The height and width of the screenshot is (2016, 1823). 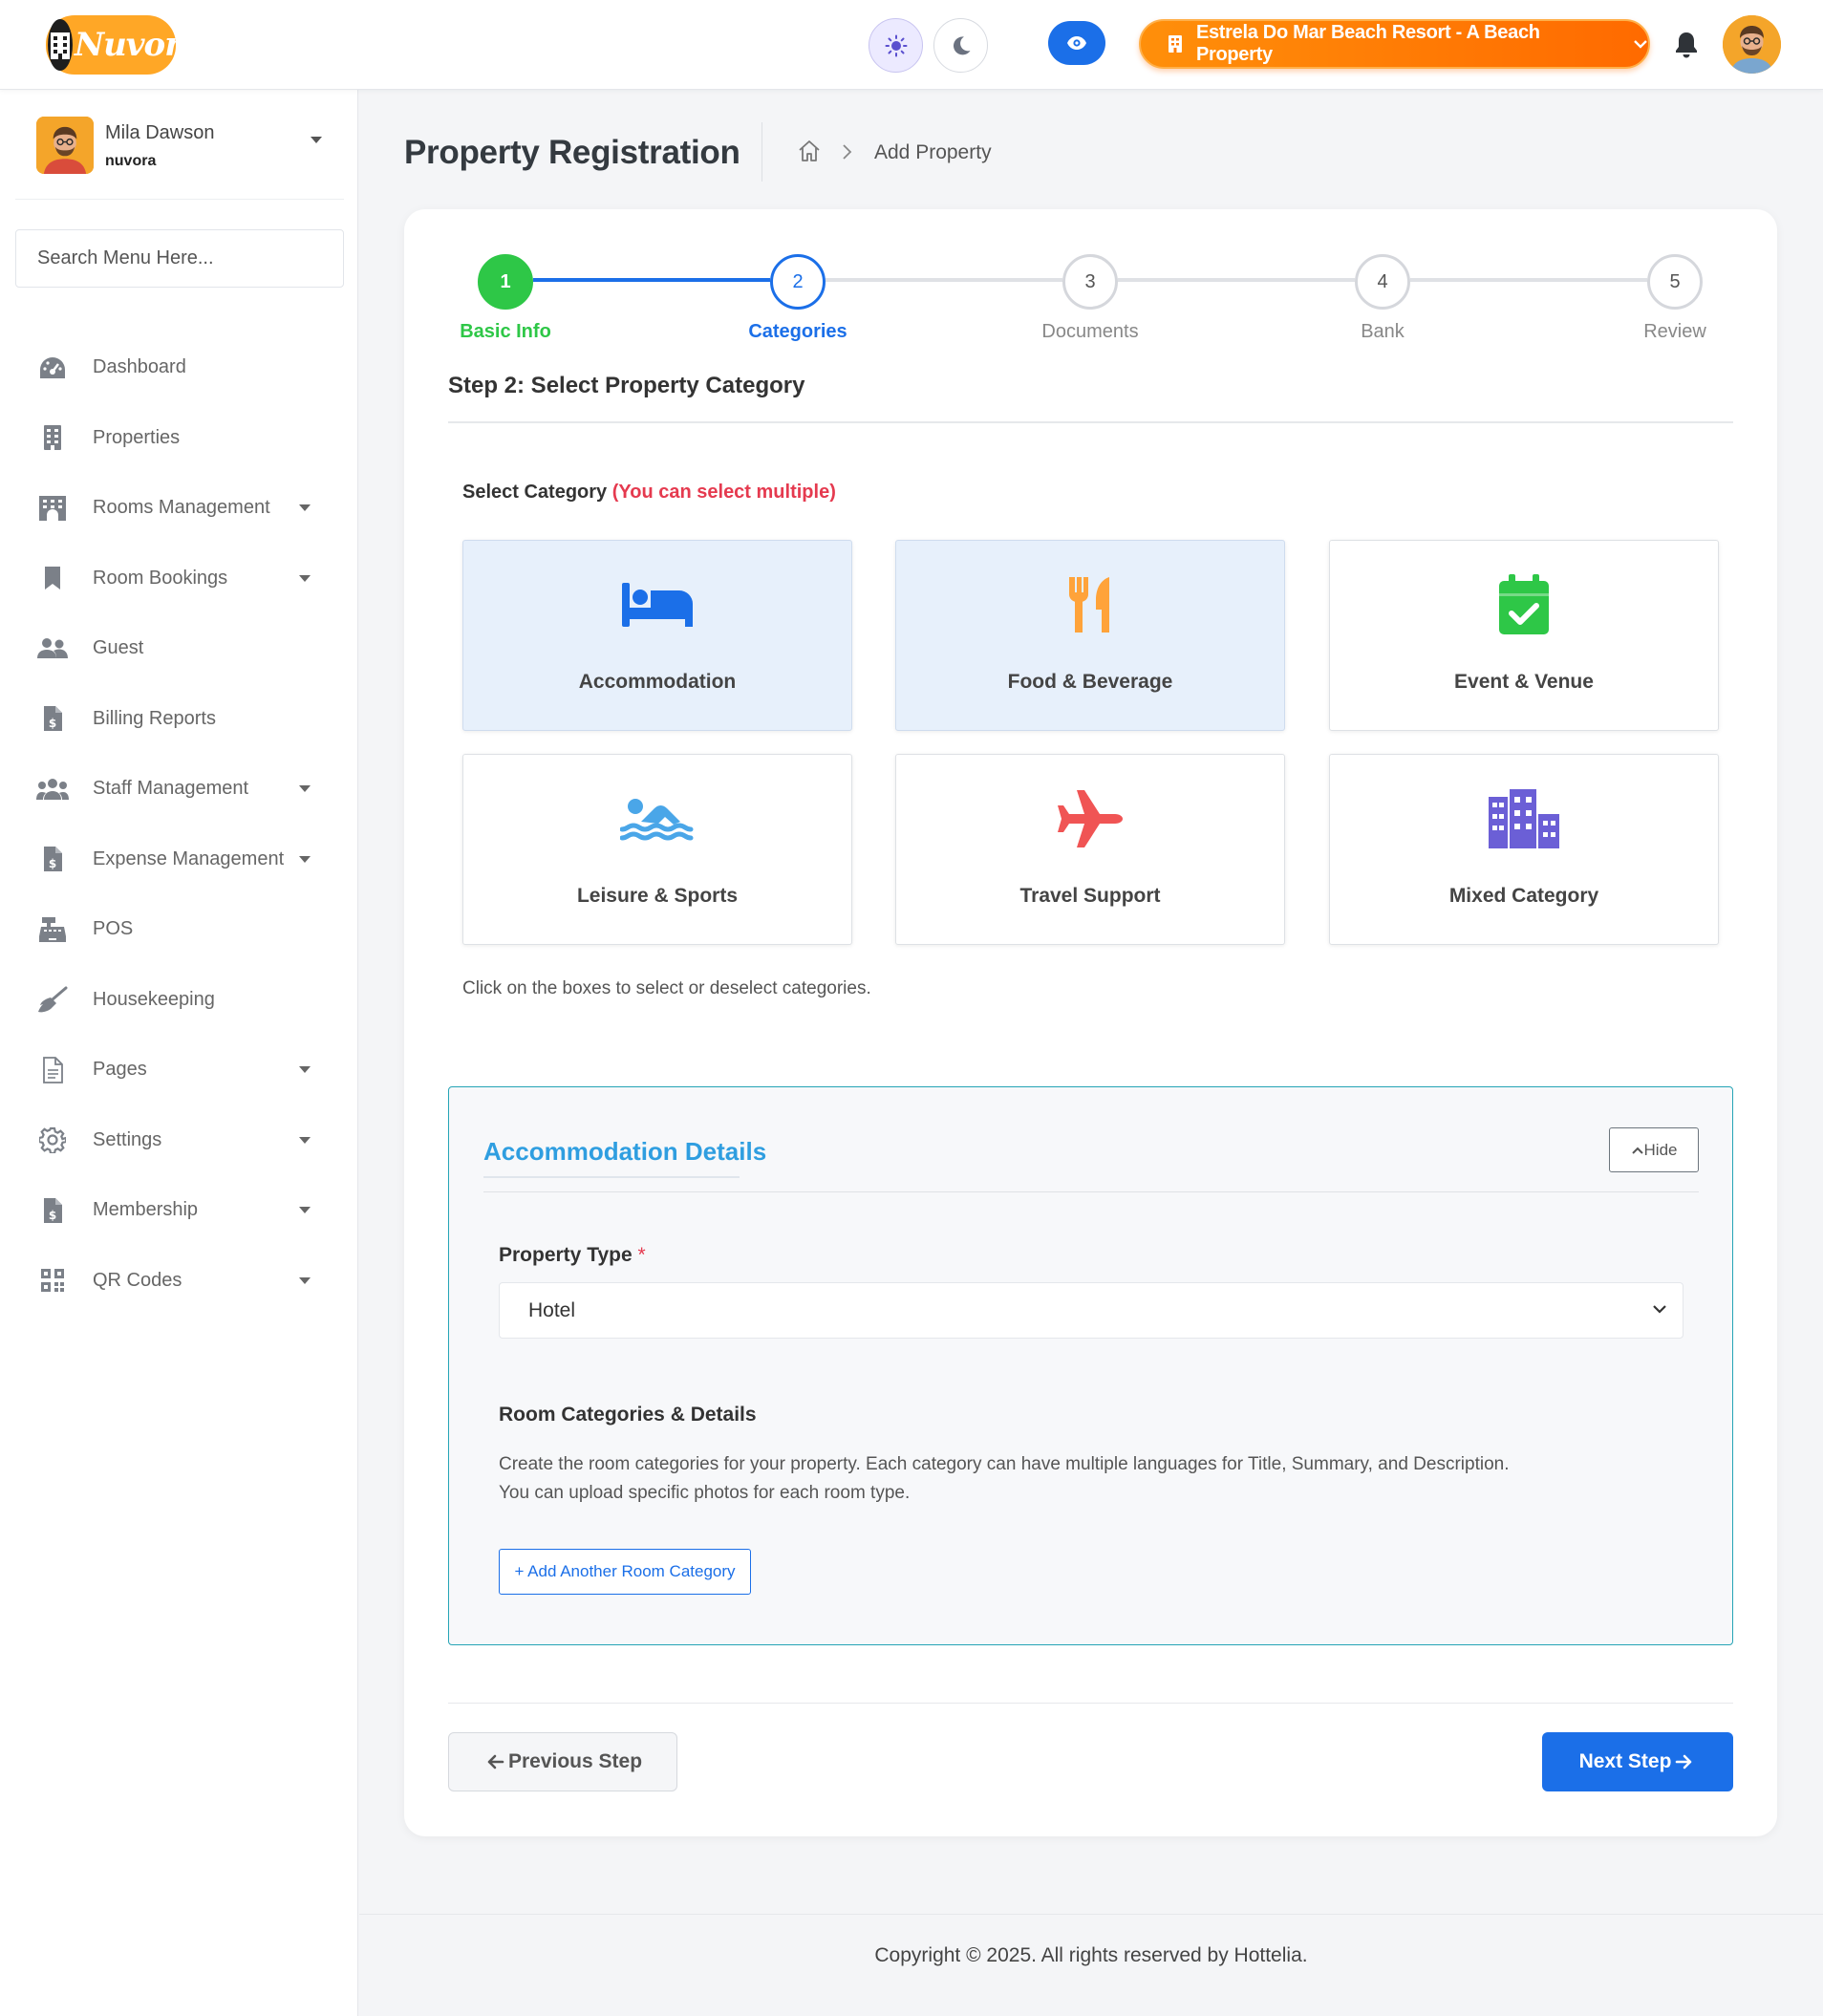 I want to click on category-mixed: Mixed Category, so click(x=1524, y=849).